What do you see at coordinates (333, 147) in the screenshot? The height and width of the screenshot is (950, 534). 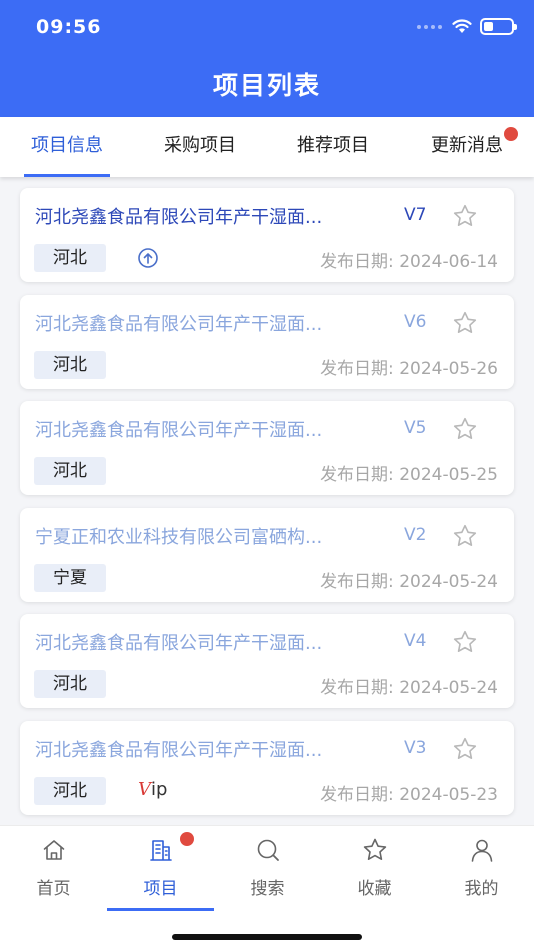 I see `tab-recommended: 推荐项目` at bounding box center [333, 147].